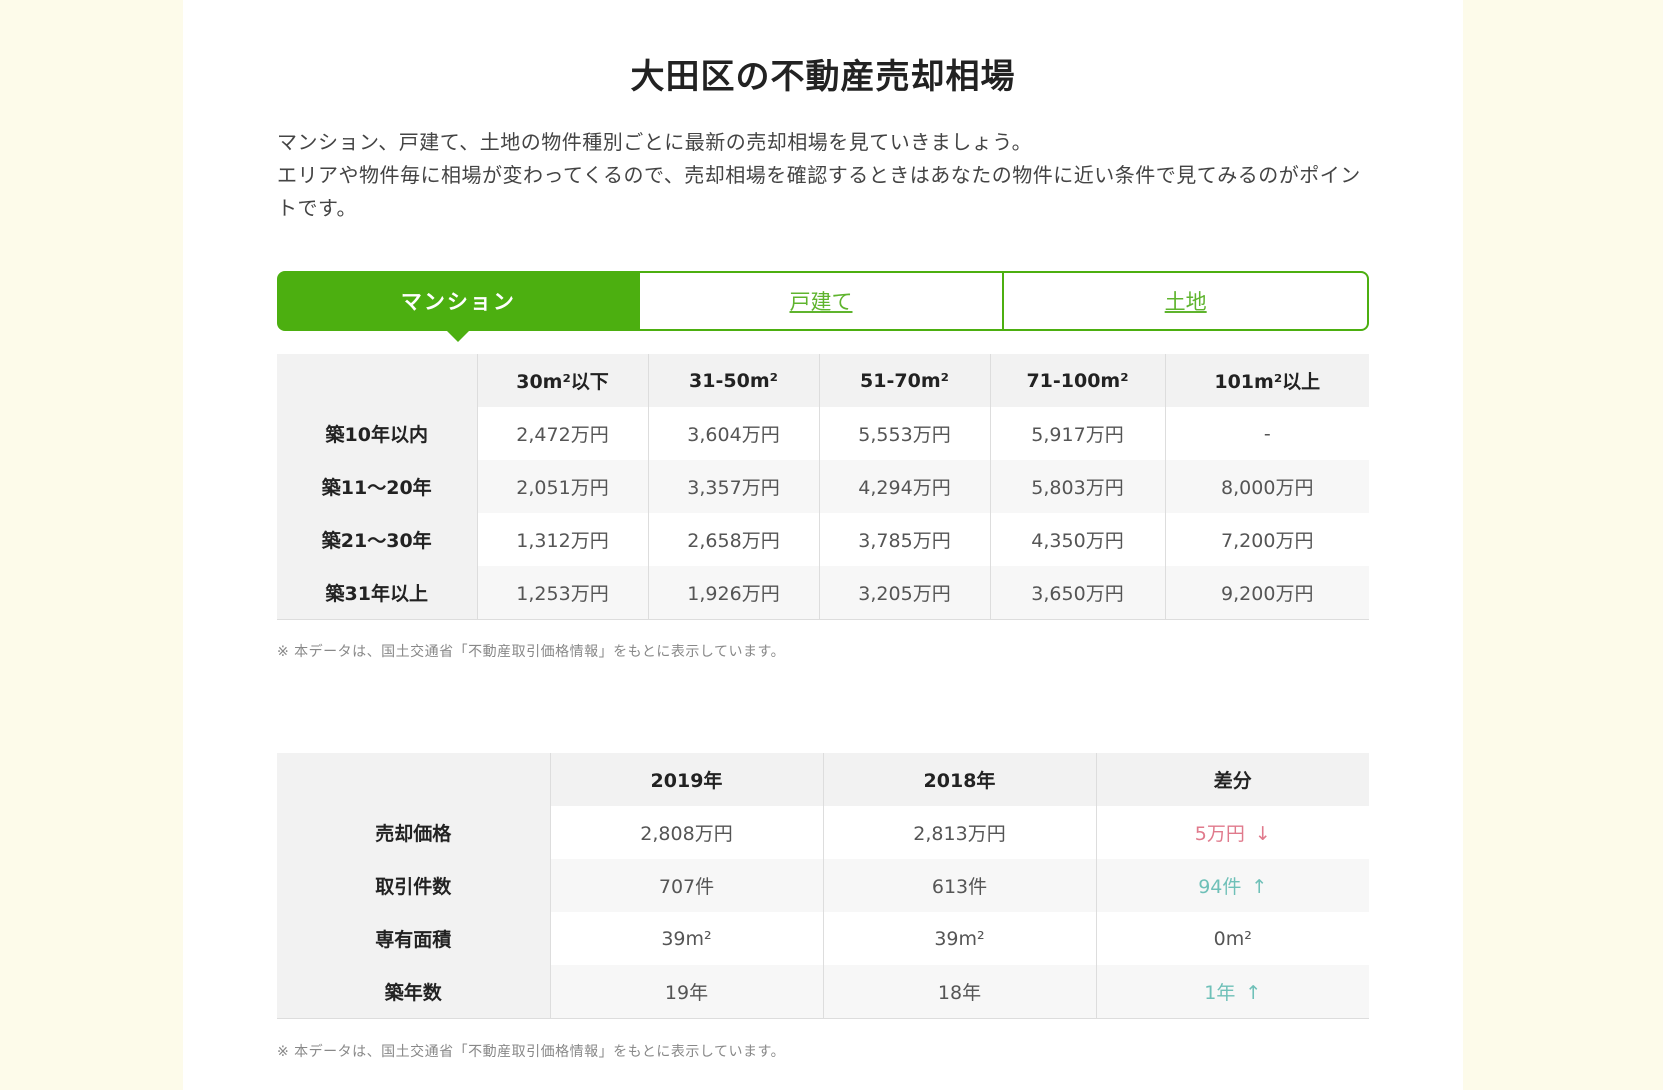 This screenshot has height=1090, width=1663. Describe the element at coordinates (959, 779) in the screenshot. I see `column-header: 2018年` at that location.